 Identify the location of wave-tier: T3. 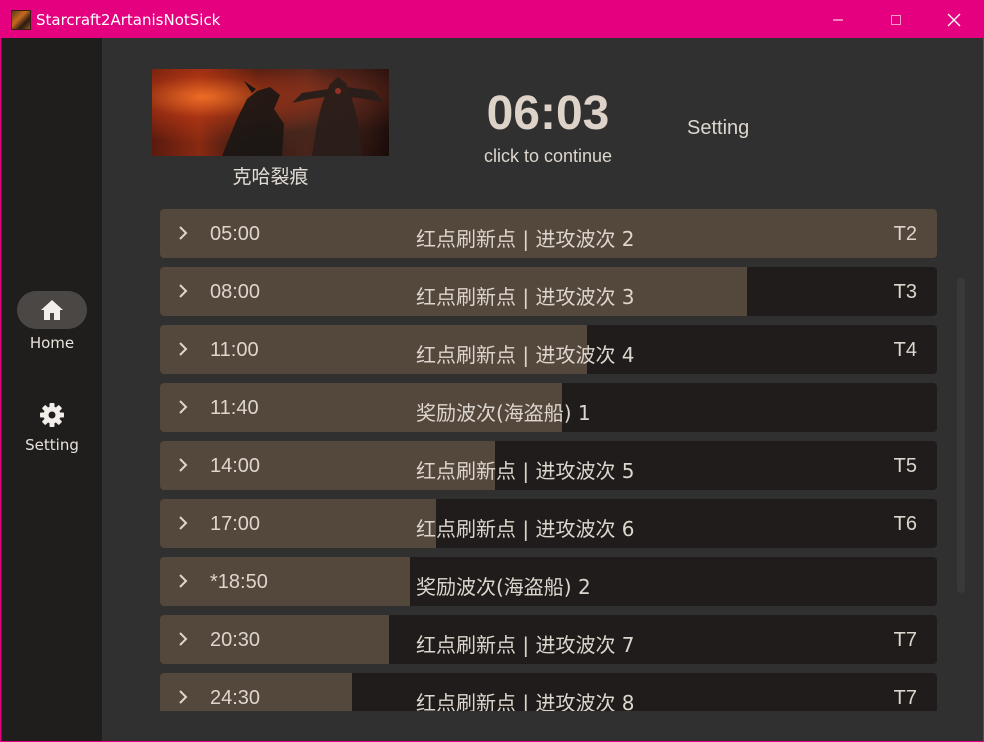
(905, 292).